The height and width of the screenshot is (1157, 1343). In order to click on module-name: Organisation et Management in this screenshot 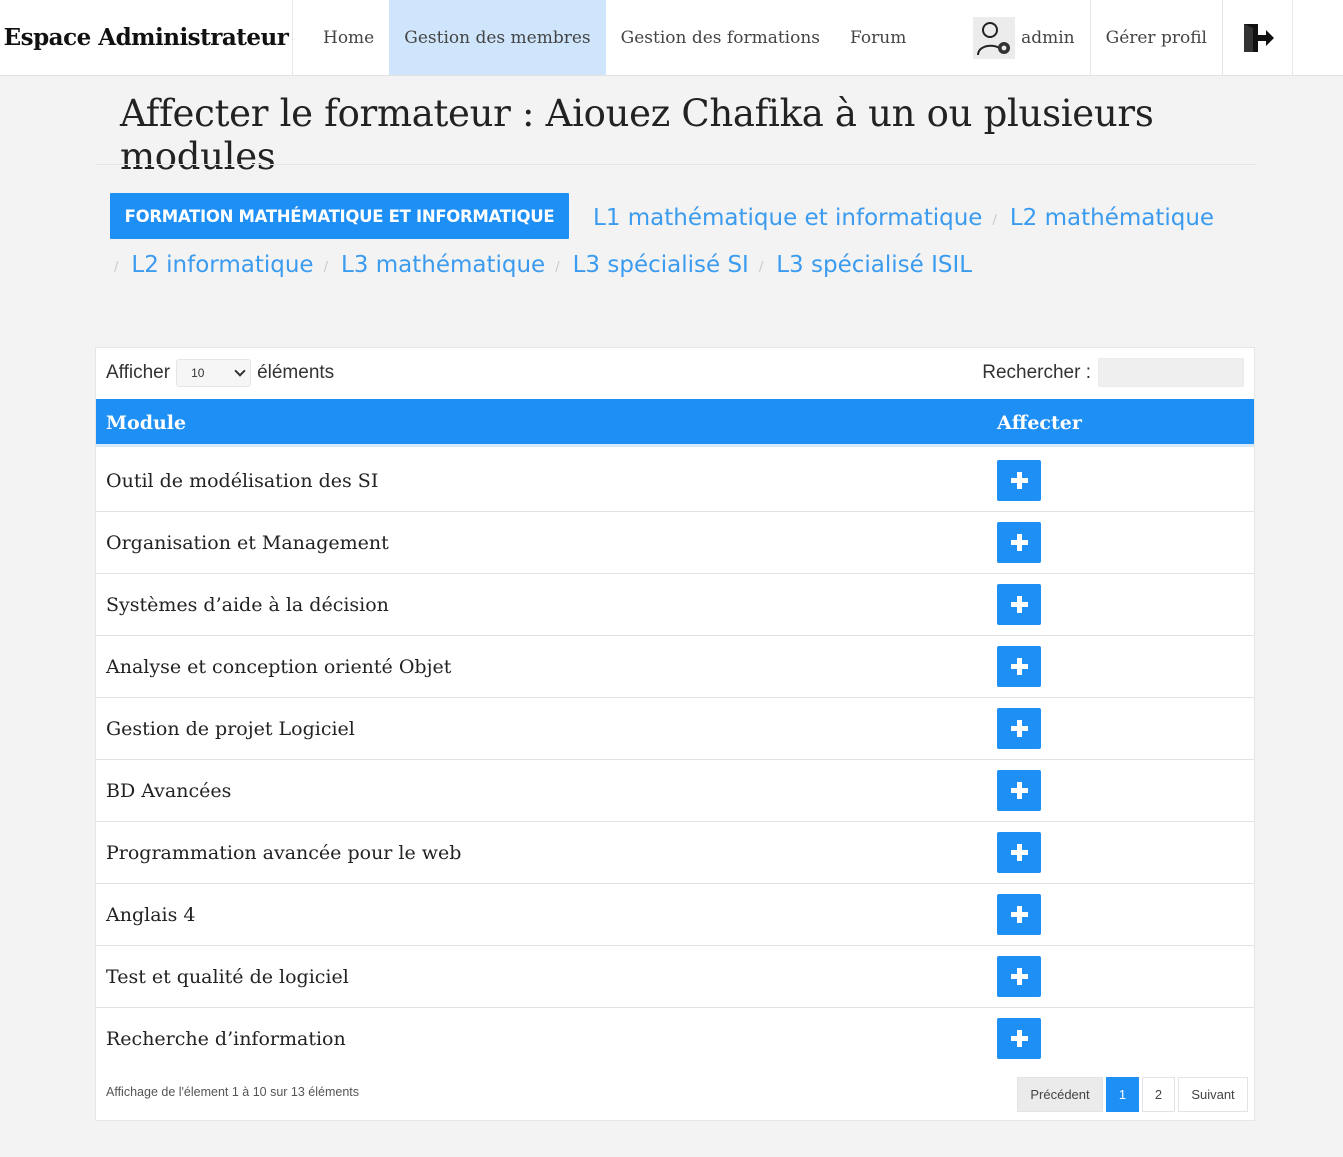, I will do `click(247, 542)`.